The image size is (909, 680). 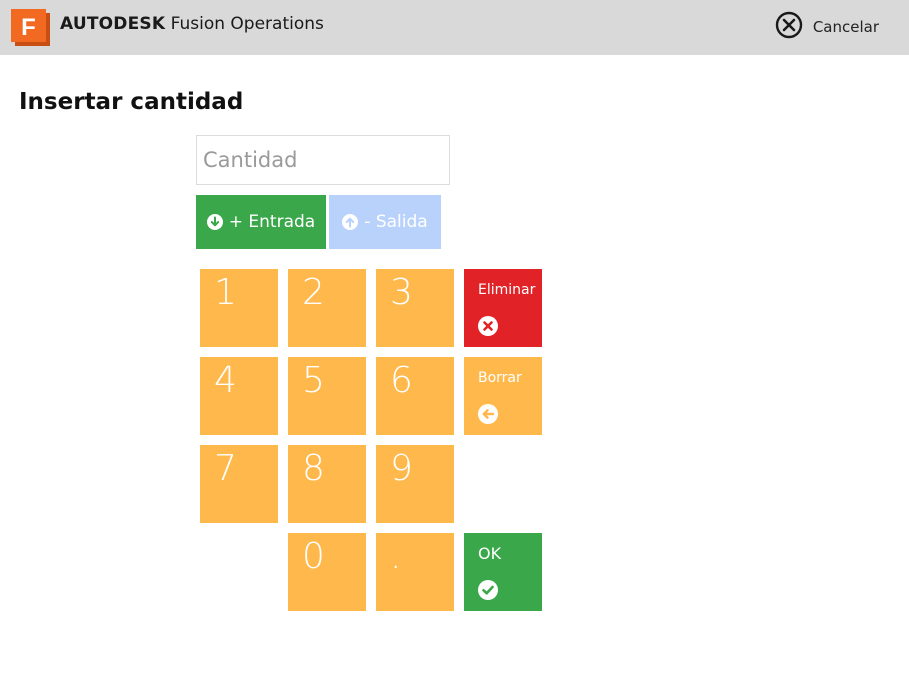 I want to click on key-0: 0, so click(x=327, y=572).